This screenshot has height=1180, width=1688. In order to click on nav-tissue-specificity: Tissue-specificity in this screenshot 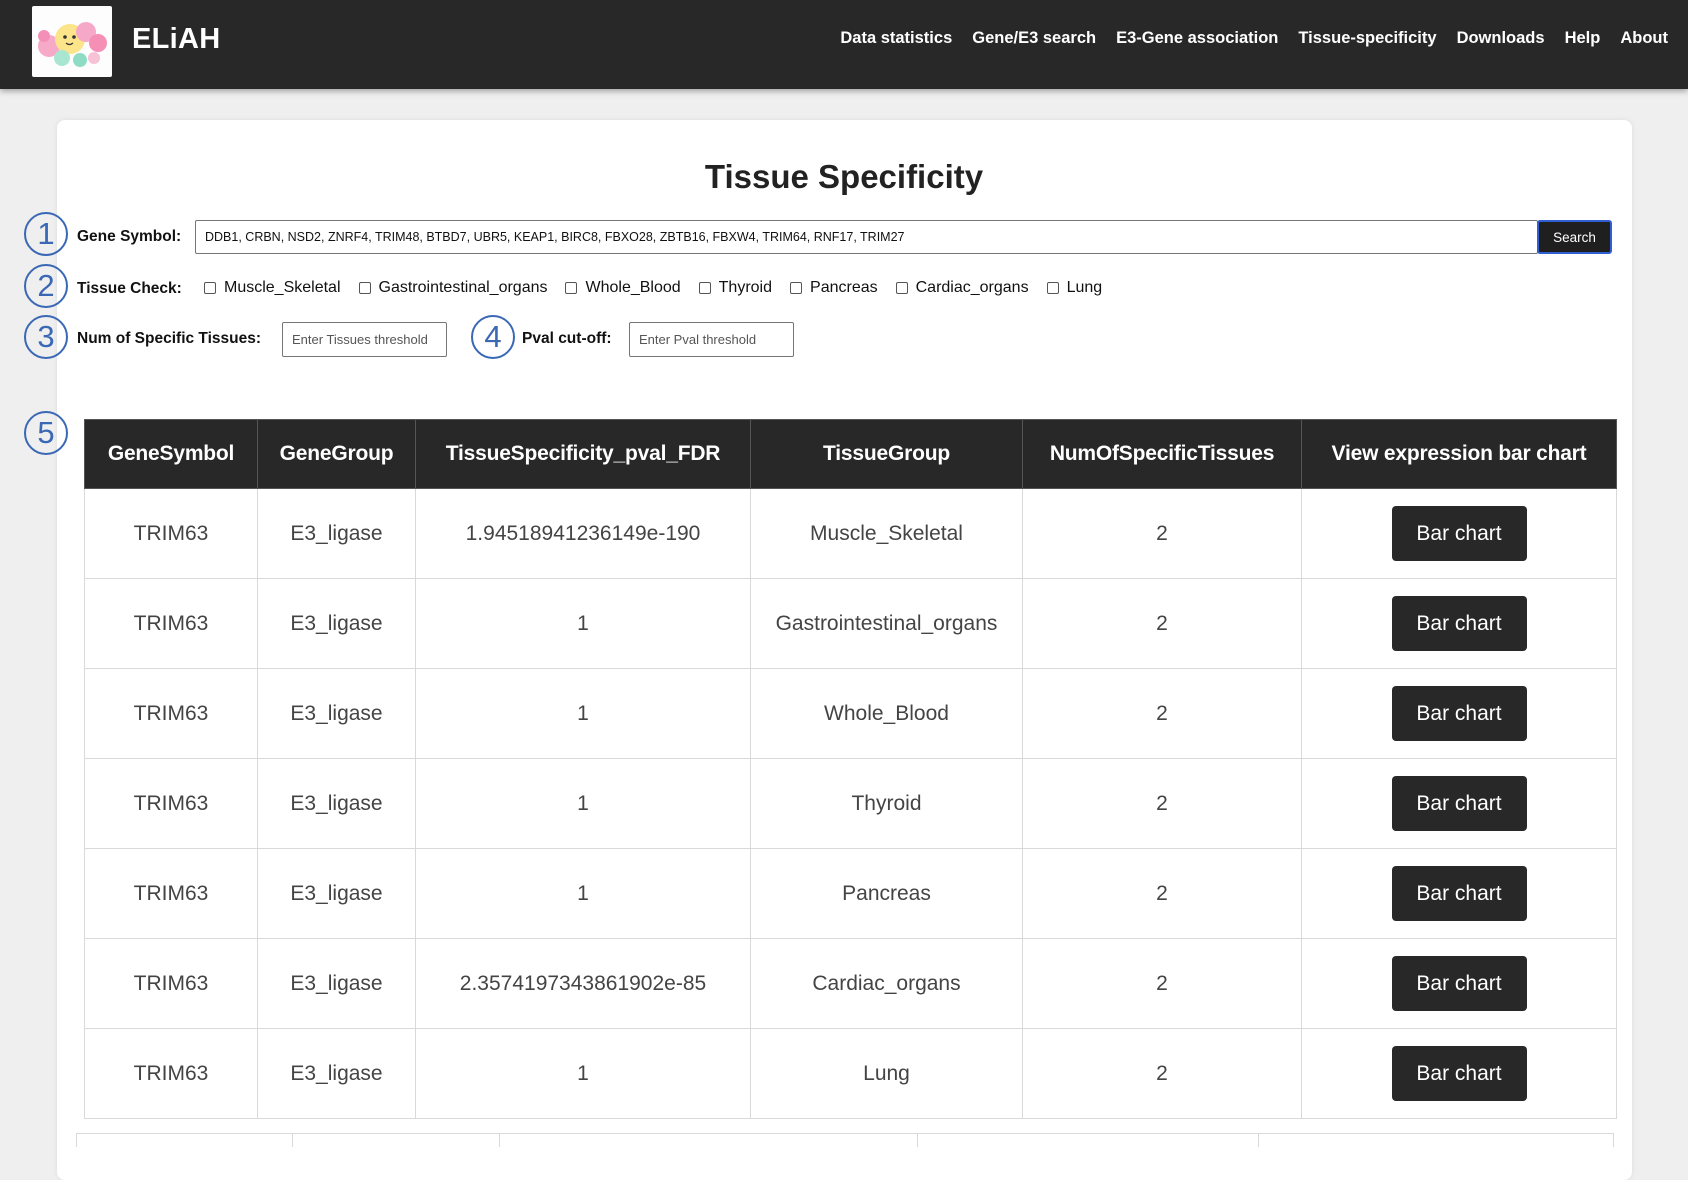, I will do `click(1367, 38)`.